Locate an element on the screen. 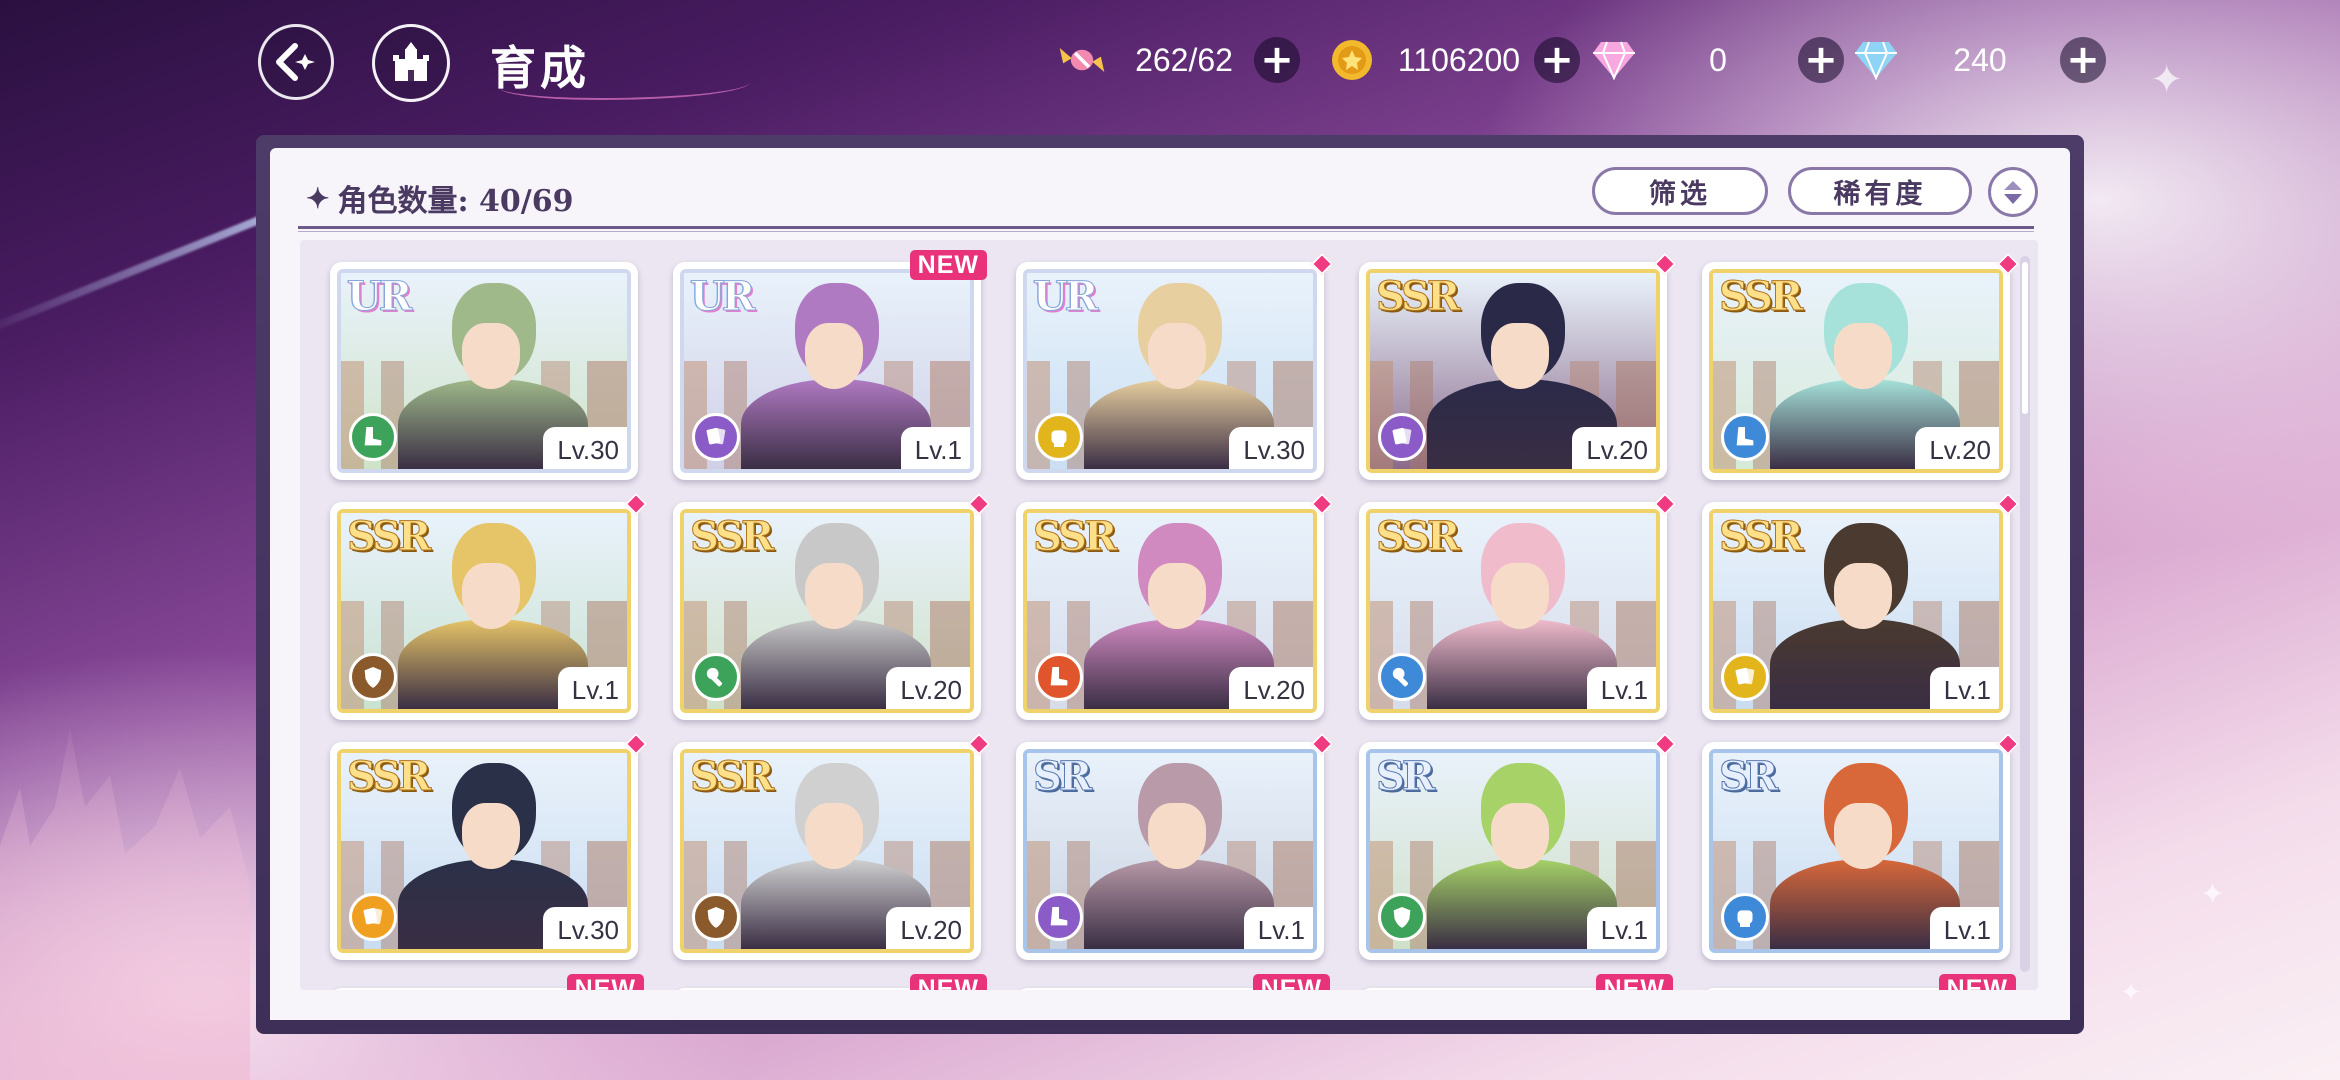 The width and height of the screenshot is (2340, 1080). add-pink-gem-button: + is located at coordinates (1821, 60).